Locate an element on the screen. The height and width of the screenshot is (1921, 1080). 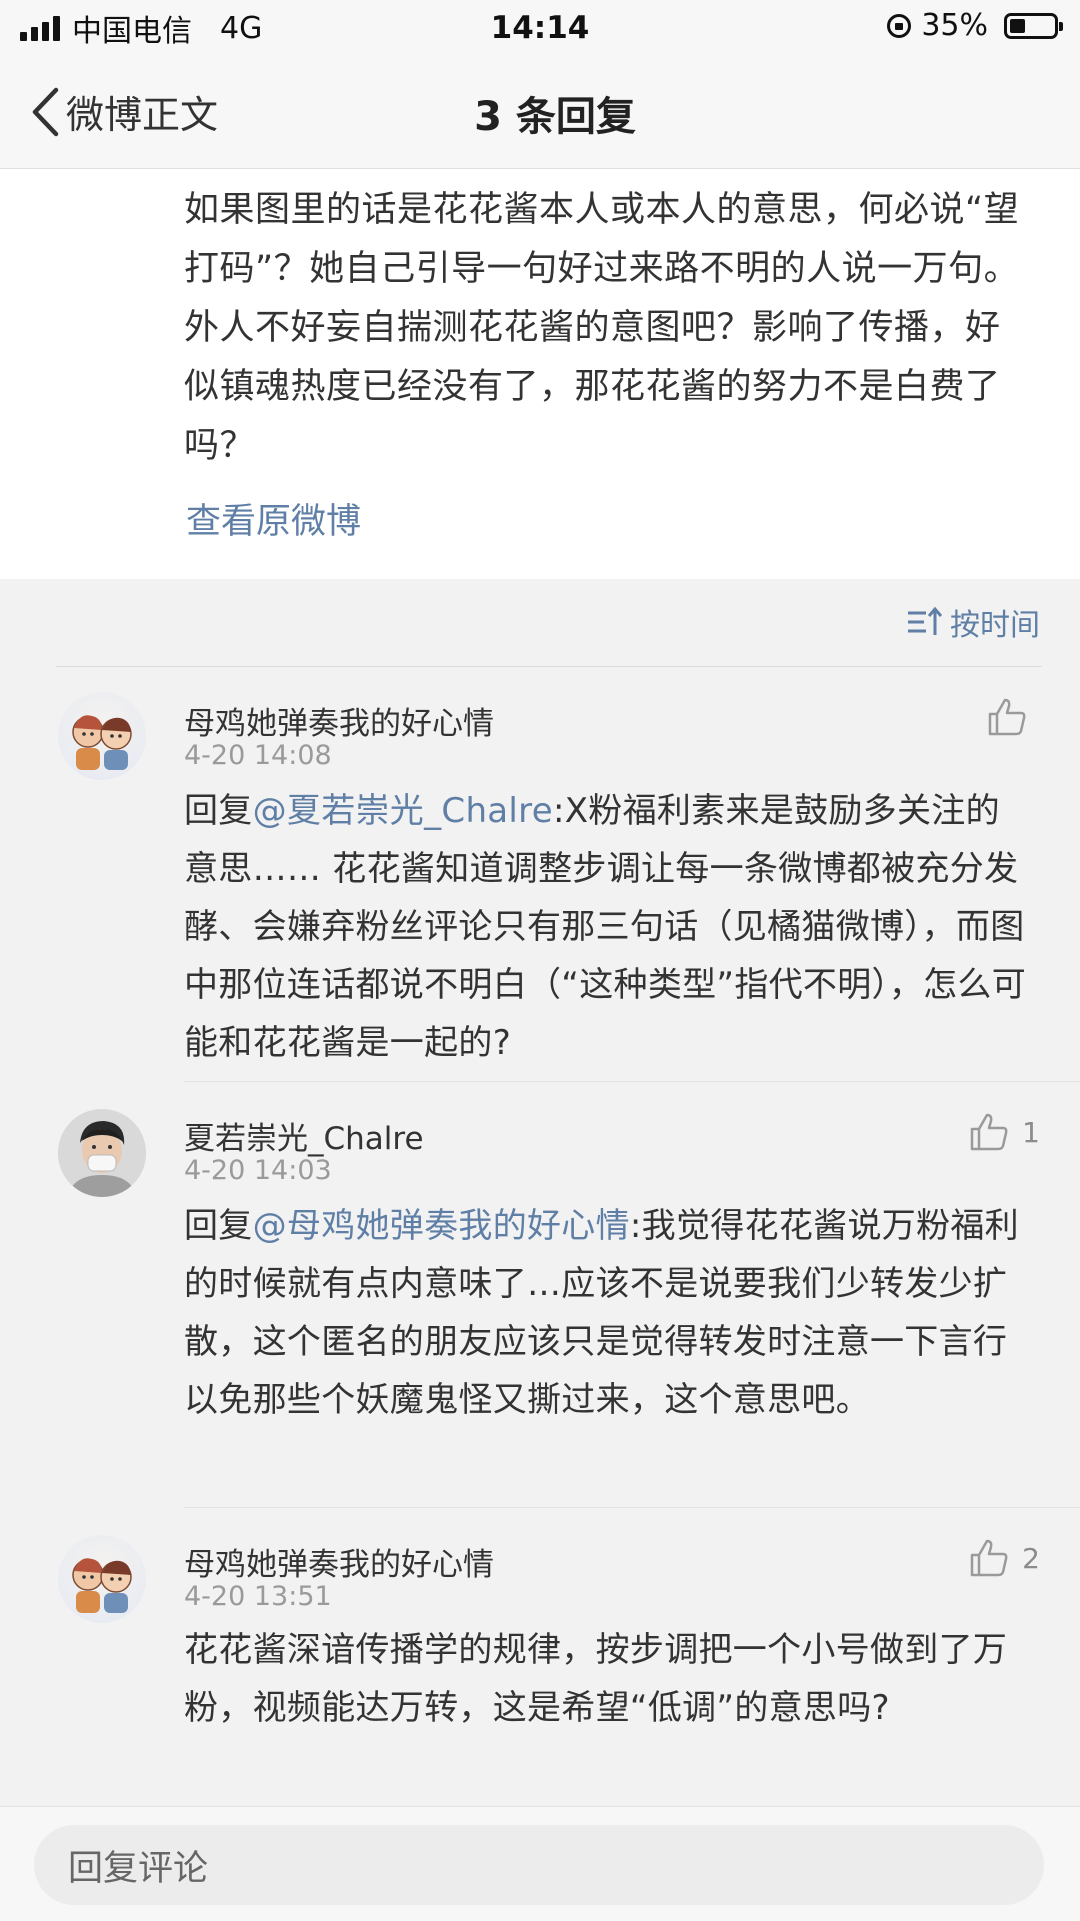
comment-time: 4-20 14:08 is located at coordinates (258, 755).